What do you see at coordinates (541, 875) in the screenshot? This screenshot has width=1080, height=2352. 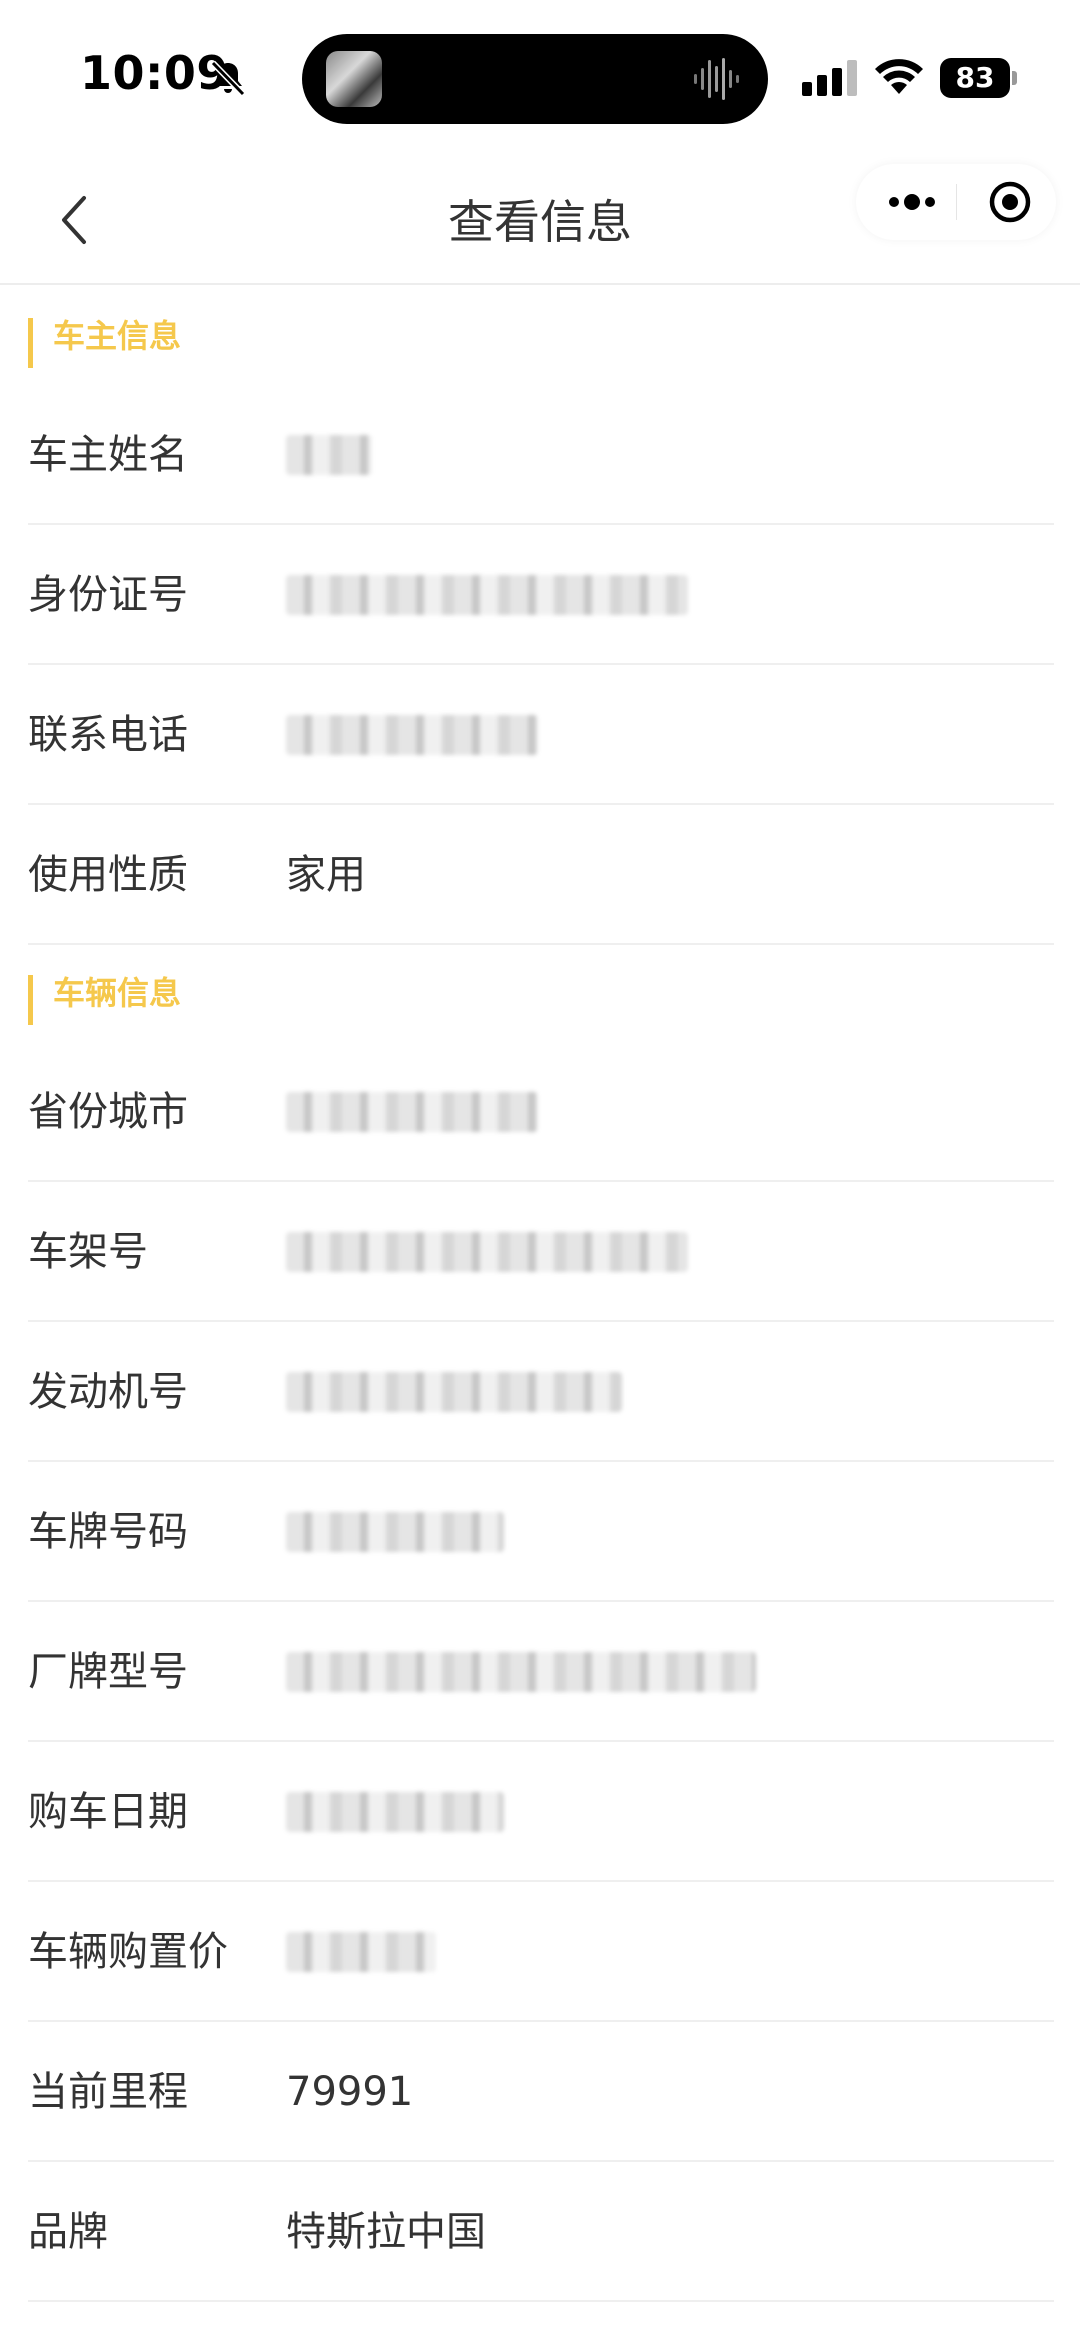 I see `row-usage-type: 使用性质 家用` at bounding box center [541, 875].